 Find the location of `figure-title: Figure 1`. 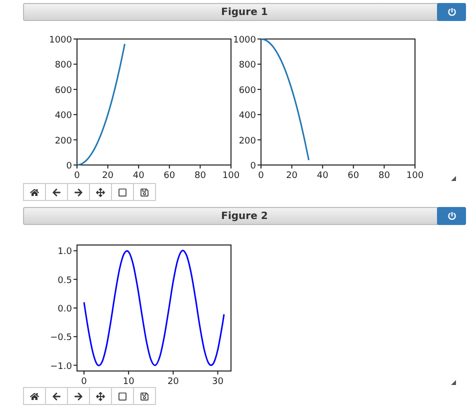

figure-title: Figure 1 is located at coordinates (244, 13).